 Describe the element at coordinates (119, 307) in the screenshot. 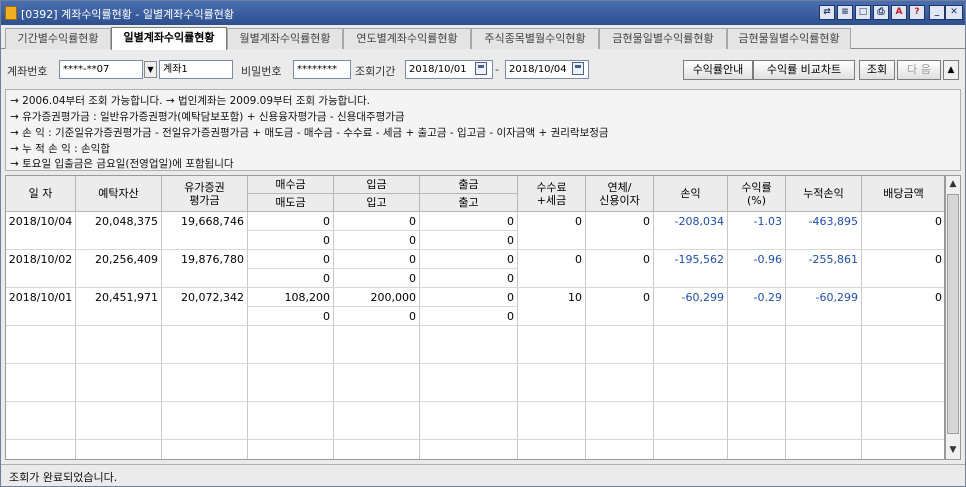

I see `cell-deposit: 20,451,971` at that location.